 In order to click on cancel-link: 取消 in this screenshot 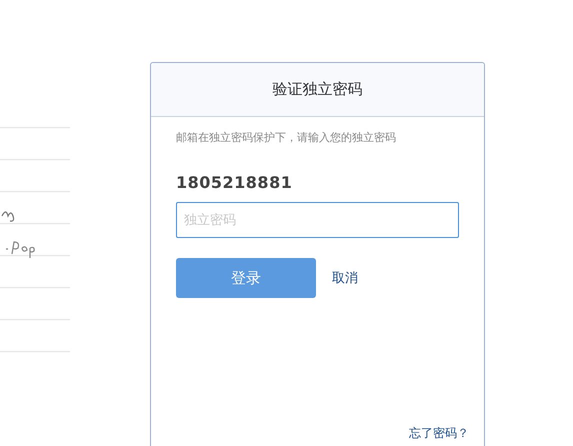, I will do `click(345, 278)`.